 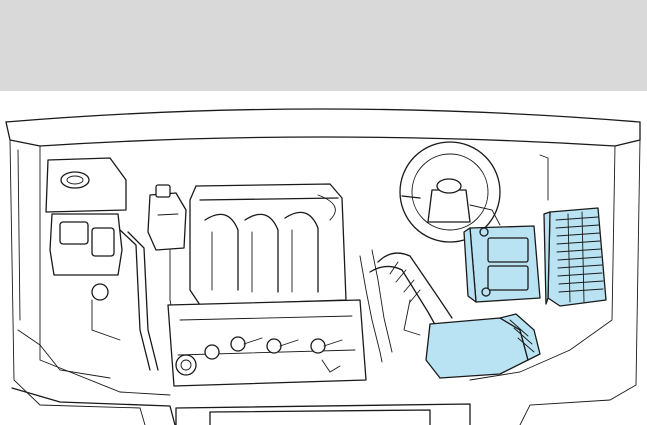 What do you see at coordinates (102, 264) in the screenshot?
I see `reservoir-left-icon` at bounding box center [102, 264].